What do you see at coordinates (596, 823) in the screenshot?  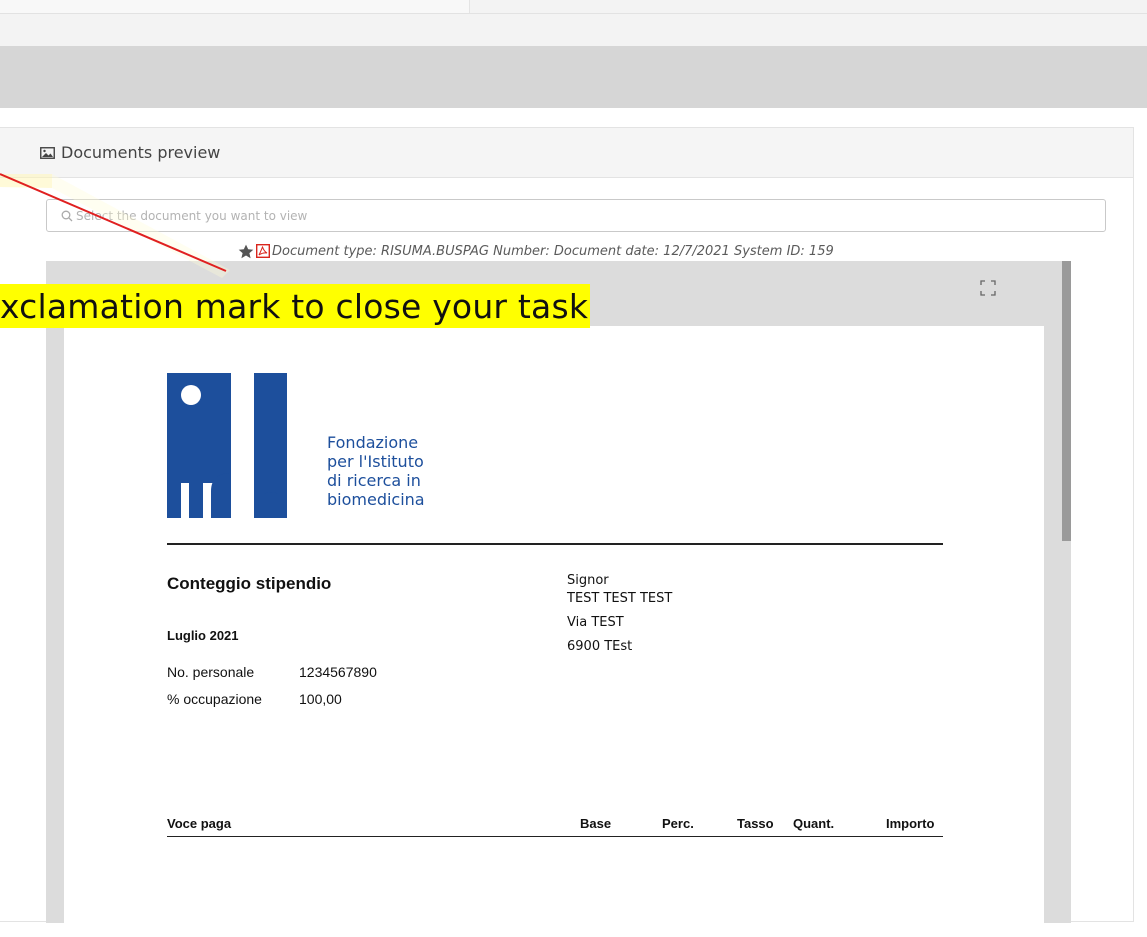 I see `table-header-base: Base` at bounding box center [596, 823].